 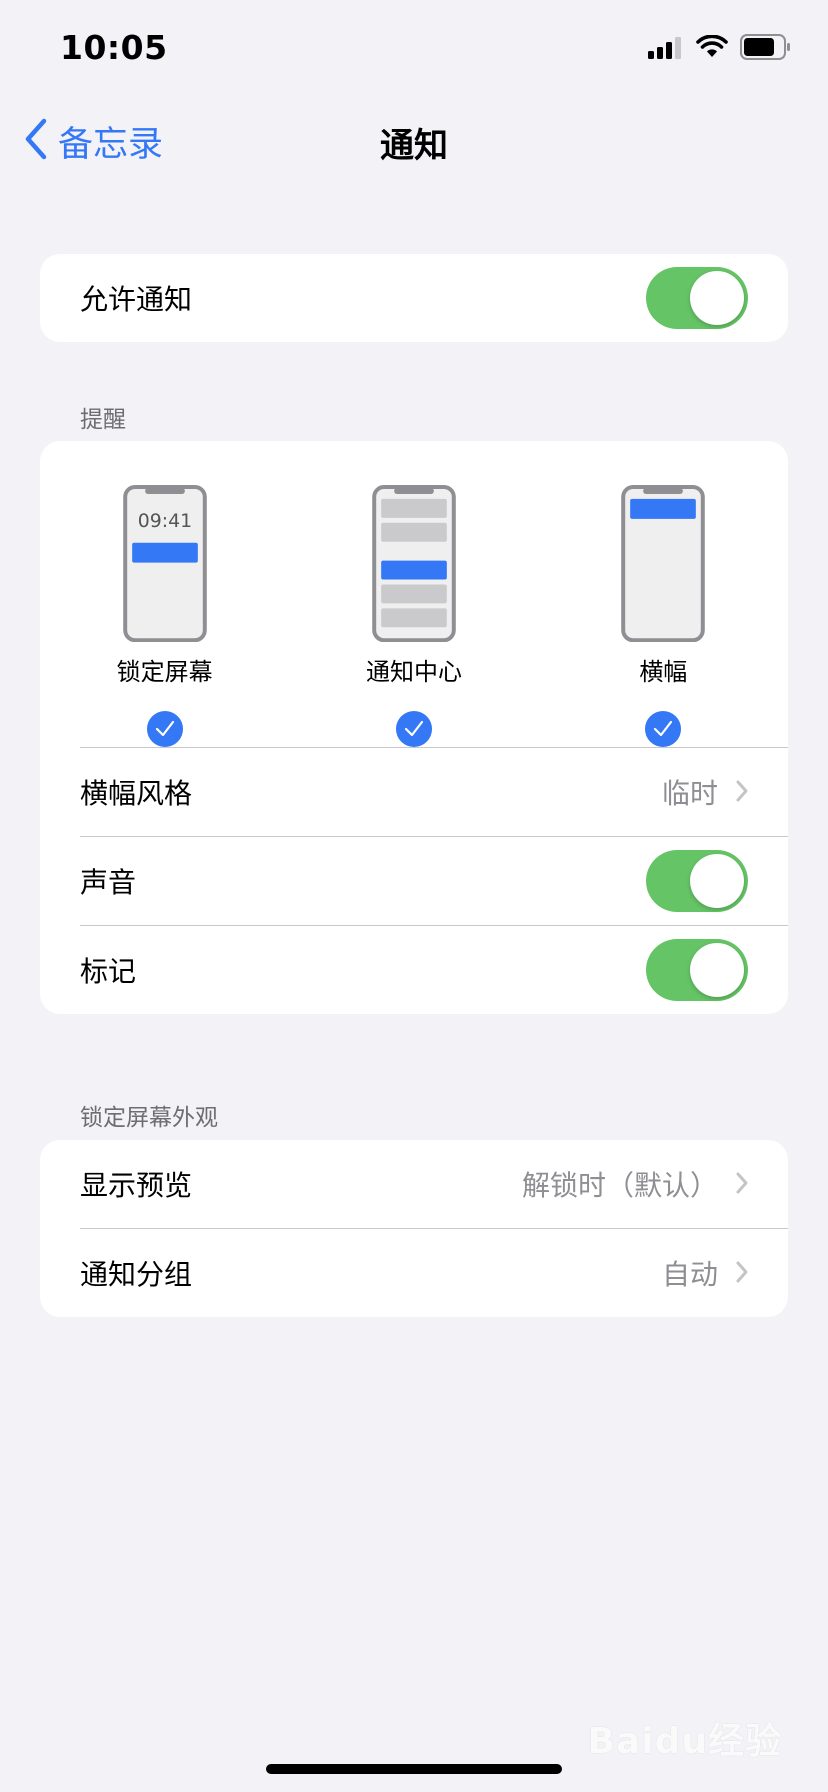 What do you see at coordinates (136, 1274) in the screenshot?
I see `notification-grouping-label: 通知分组` at bounding box center [136, 1274].